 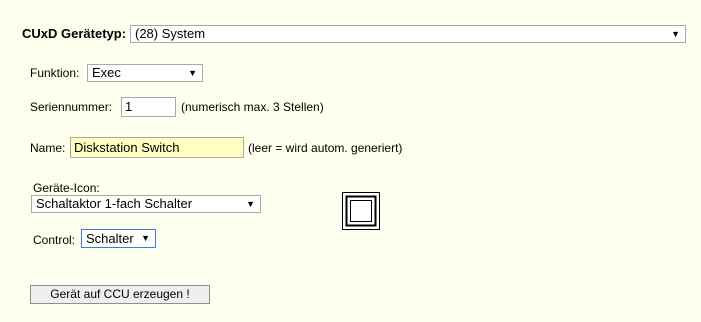 I want to click on control-value: Schalter, so click(x=110, y=238).